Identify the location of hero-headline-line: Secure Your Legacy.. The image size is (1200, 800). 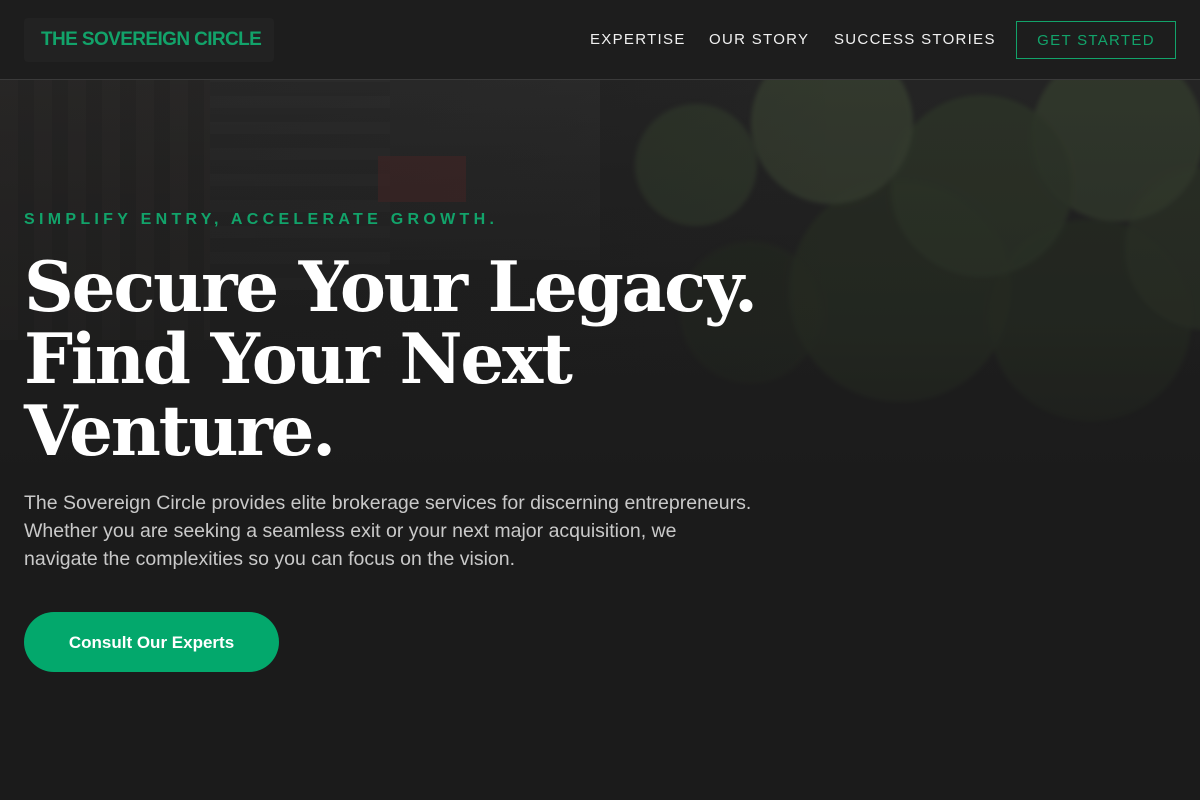
(391, 287).